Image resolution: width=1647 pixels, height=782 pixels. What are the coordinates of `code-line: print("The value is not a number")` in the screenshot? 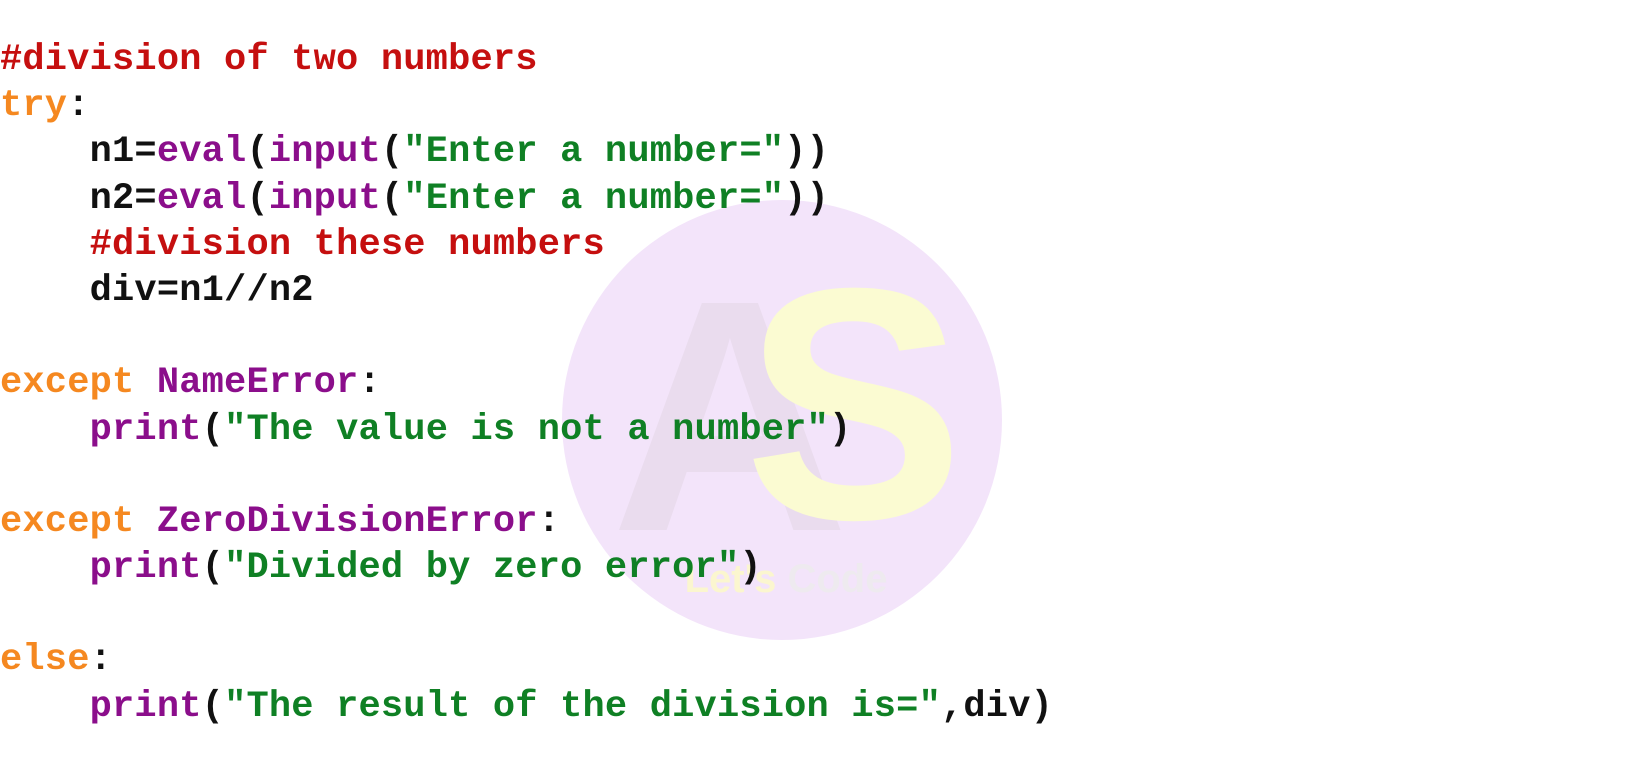 It's located at (526, 430).